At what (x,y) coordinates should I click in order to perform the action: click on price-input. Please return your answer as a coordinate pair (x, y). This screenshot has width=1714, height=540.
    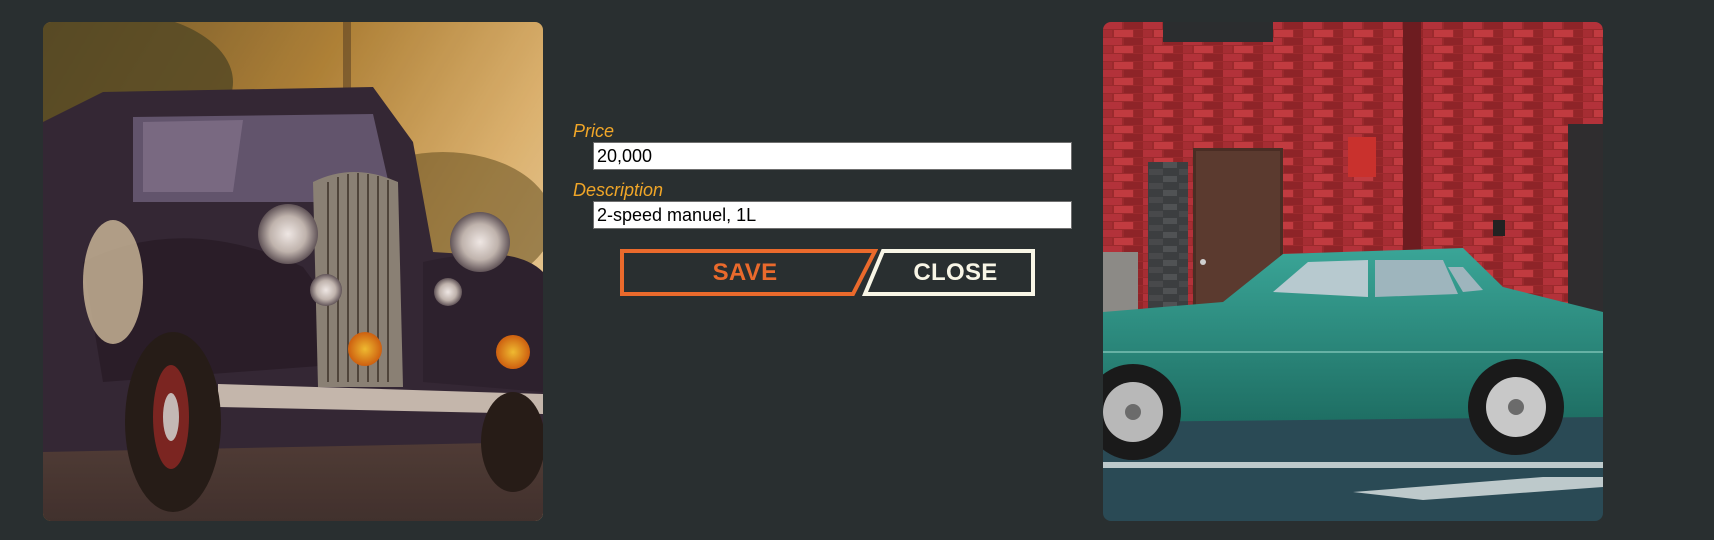
    Looking at the image, I should click on (832, 156).